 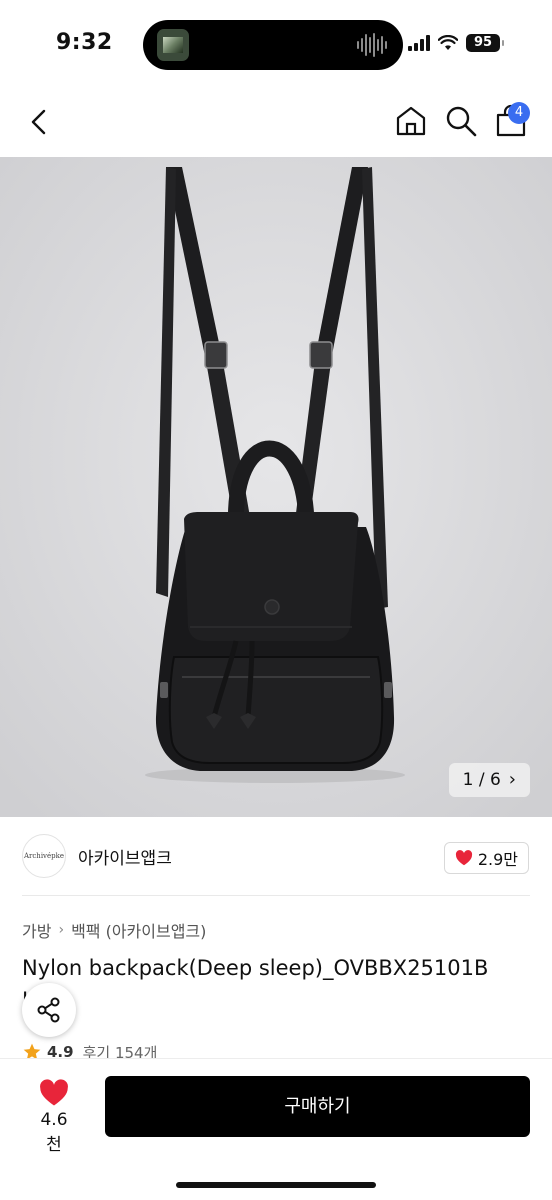 What do you see at coordinates (276, 123) in the screenshot?
I see `top-nav` at bounding box center [276, 123].